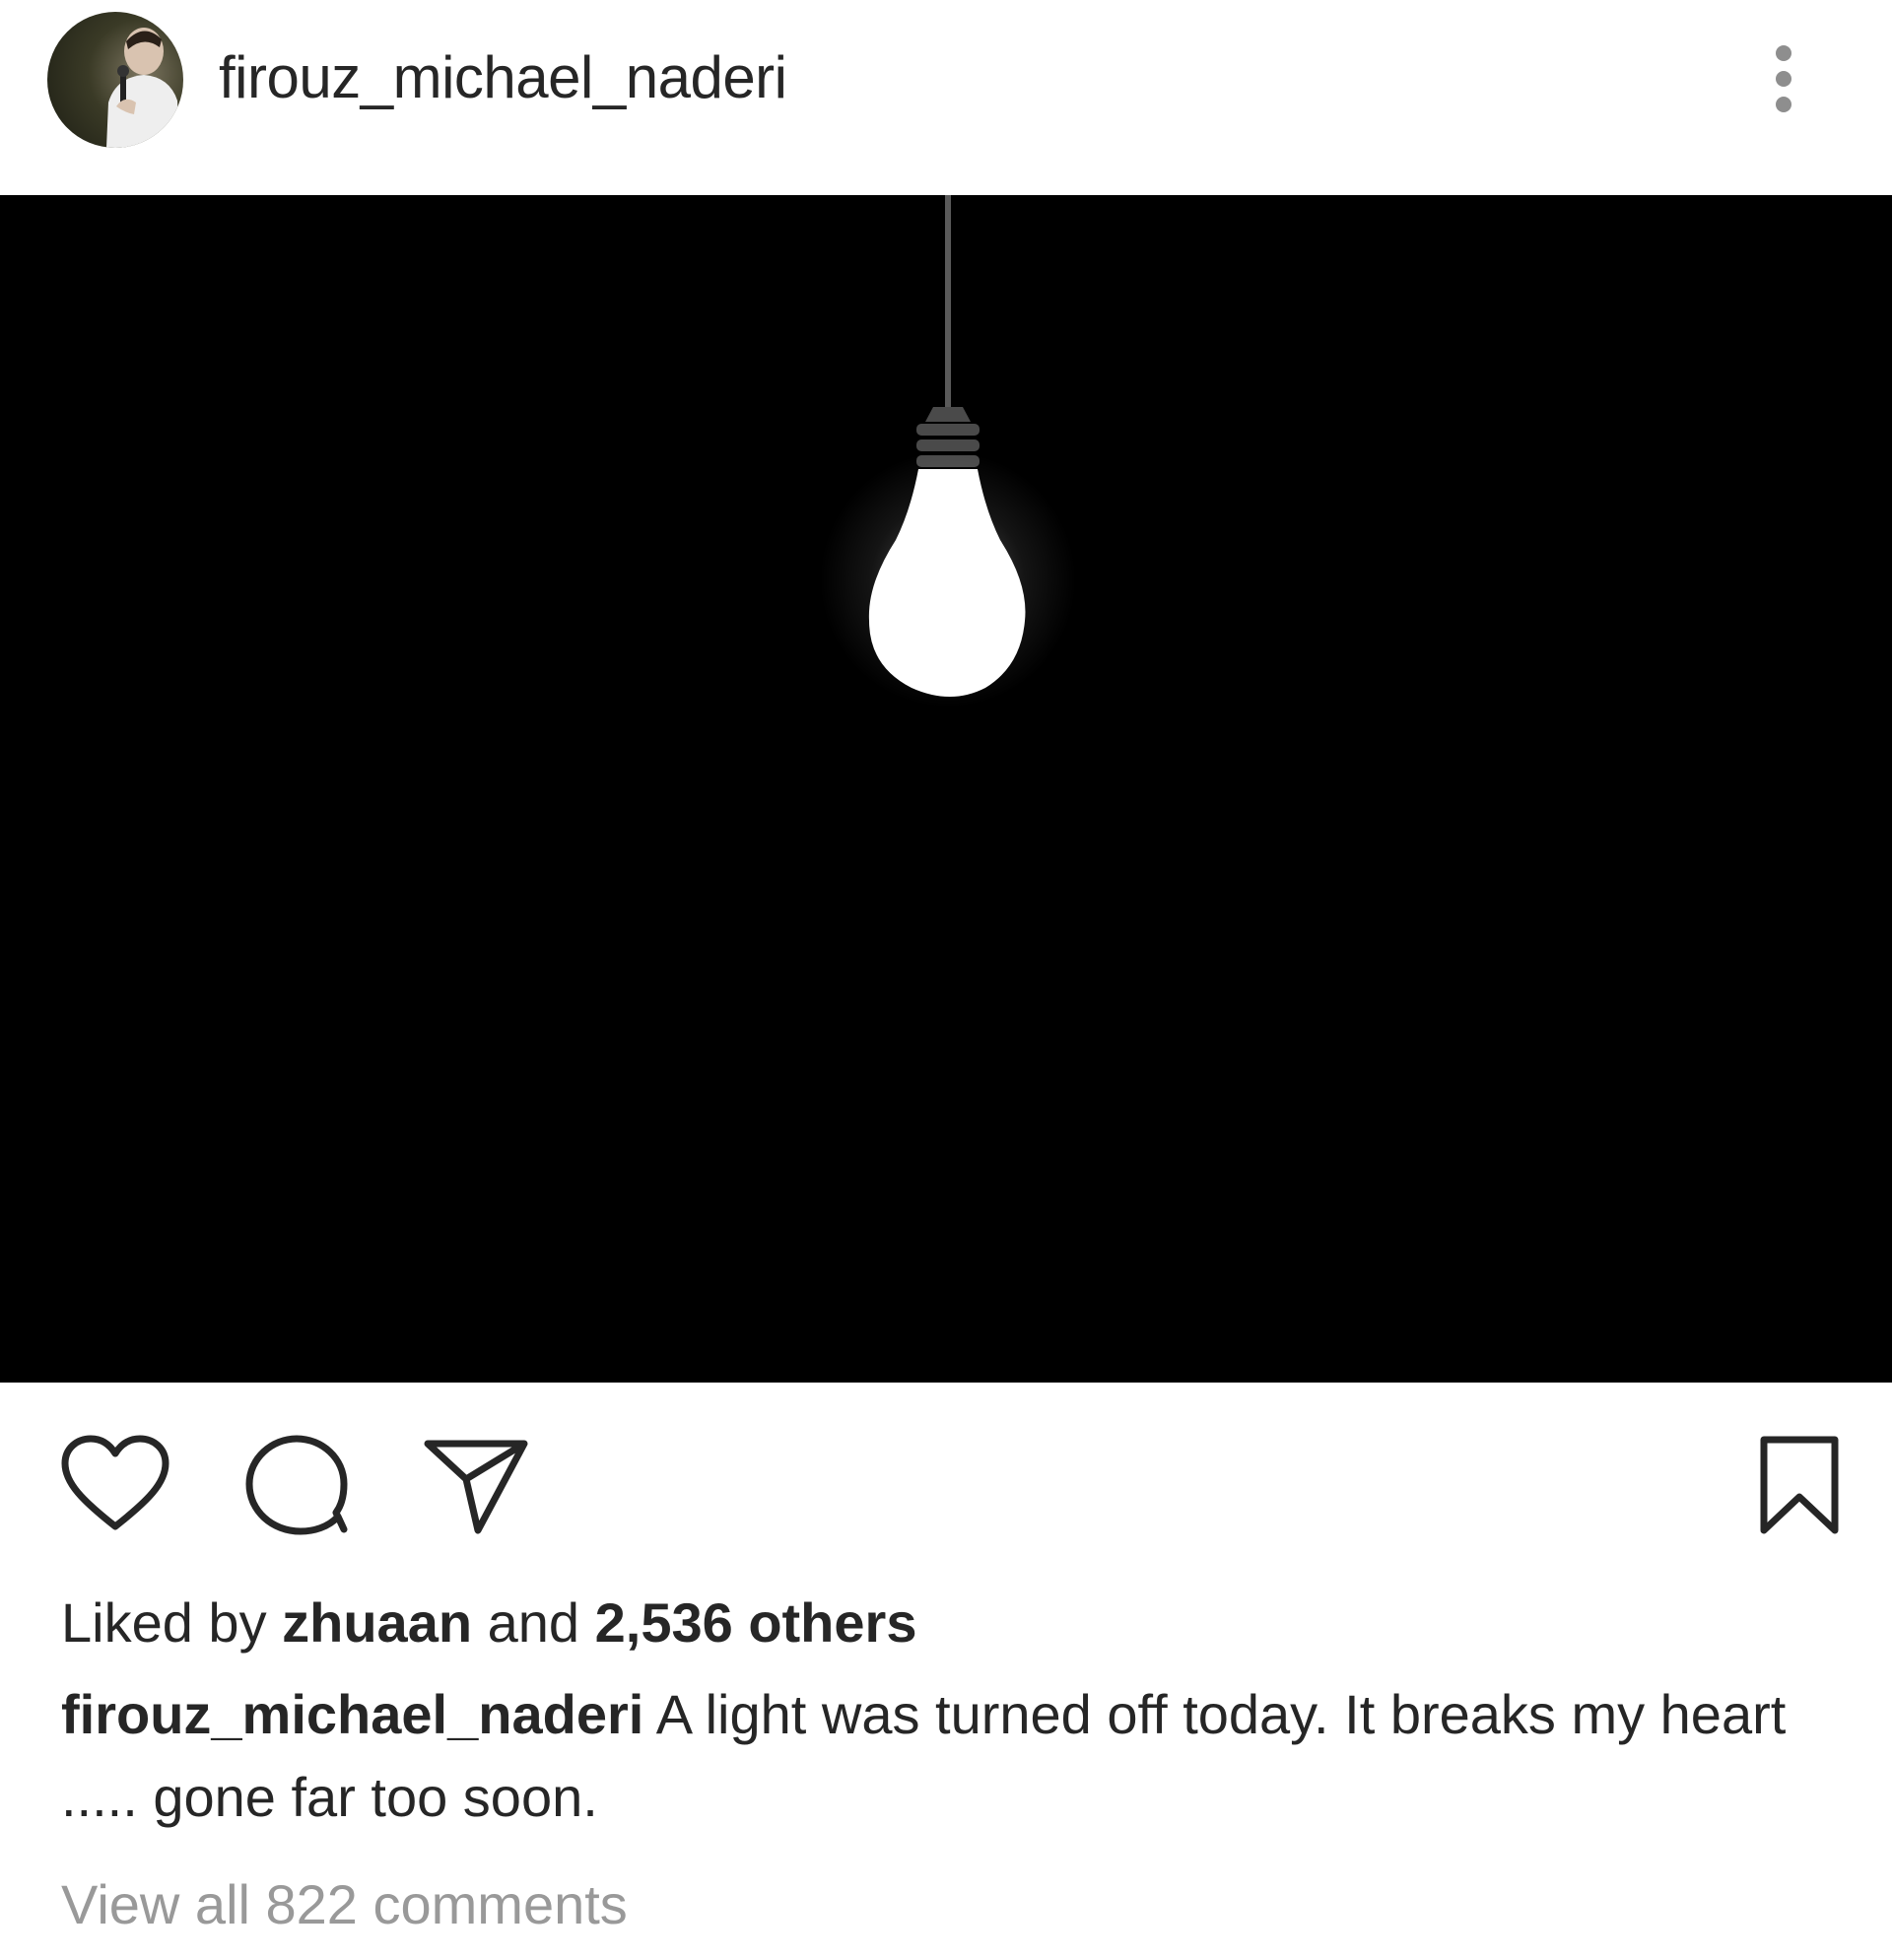 This screenshot has width=1892, height=1960. I want to click on avatar-photo, so click(142, 88).